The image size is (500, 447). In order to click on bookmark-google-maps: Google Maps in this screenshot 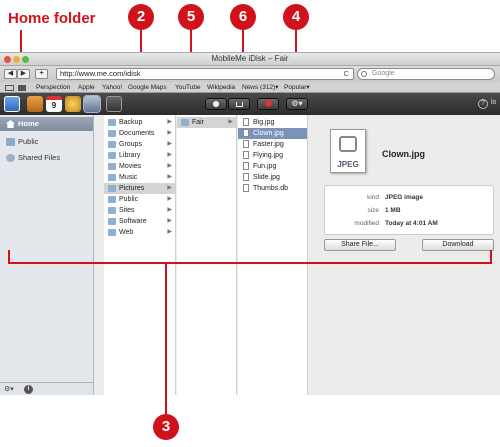, I will do `click(147, 87)`.